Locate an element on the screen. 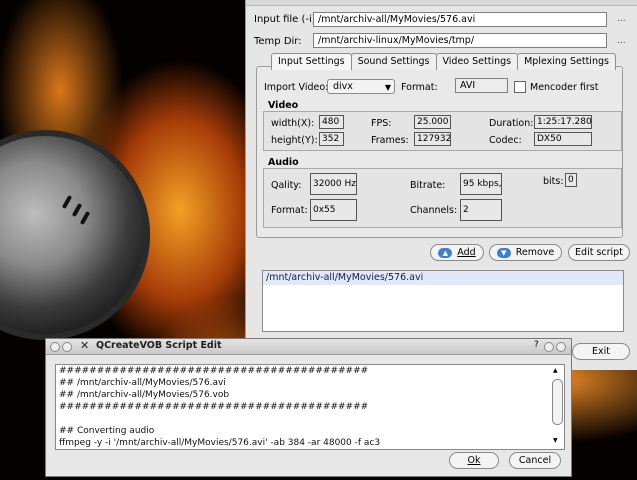  remove-icon: ▼ is located at coordinates (503, 252).